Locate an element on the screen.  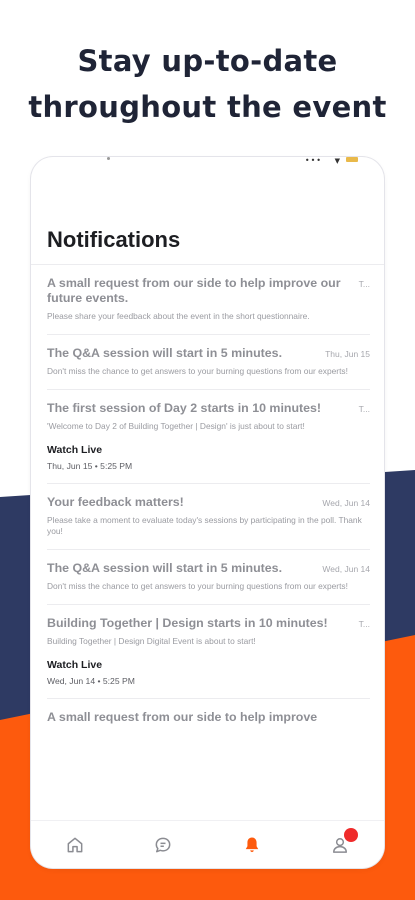
tab-chat is located at coordinates (163, 845).